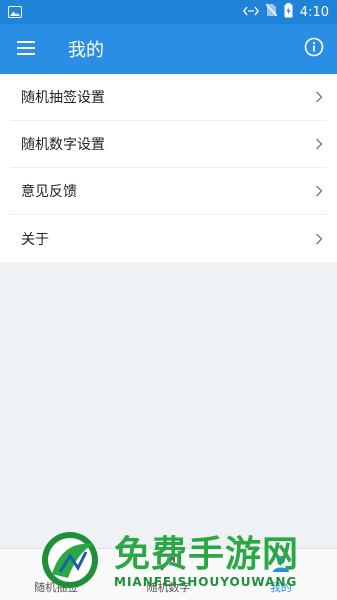 Image resolution: width=337 pixels, height=600 pixels. I want to click on code-signal-icon, so click(250, 12).